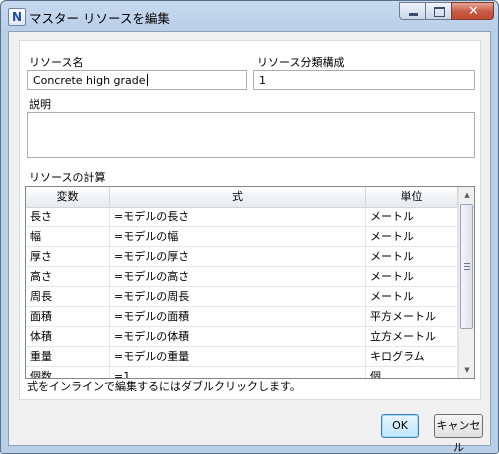  Describe the element at coordinates (413, 14) in the screenshot. I see `minimize-icon` at that location.